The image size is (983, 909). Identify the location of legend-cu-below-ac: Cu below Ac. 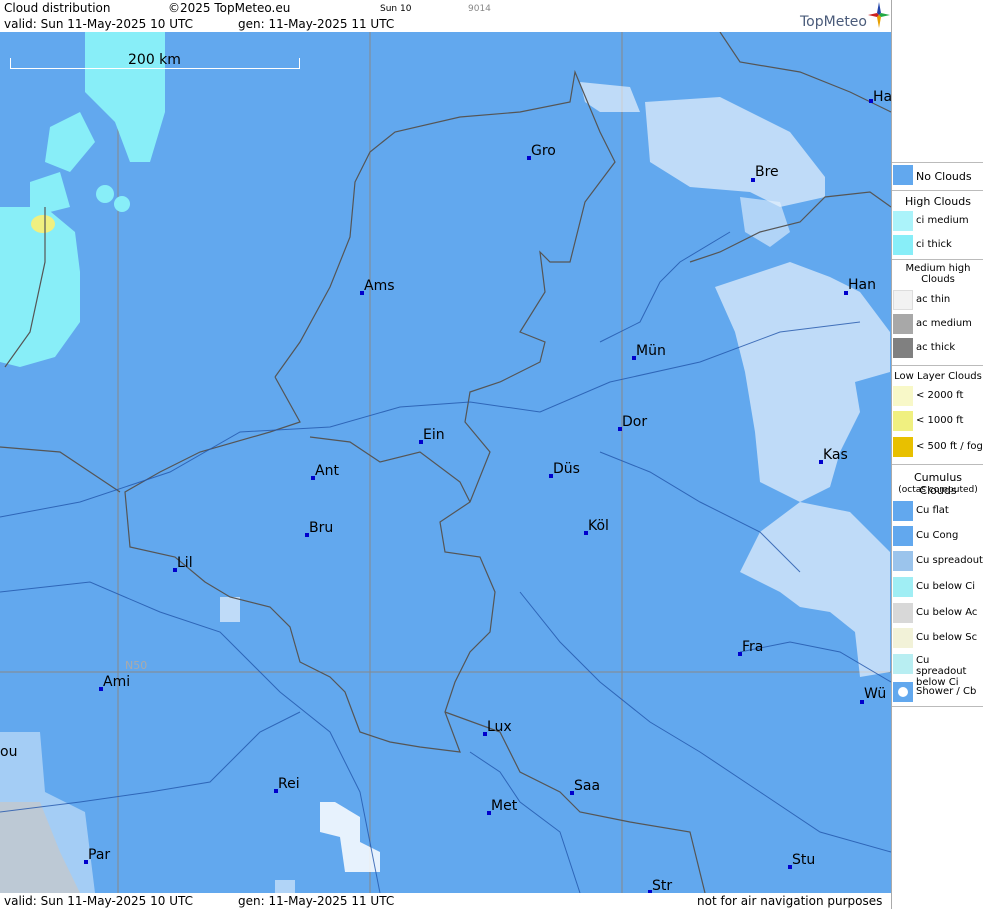
(937, 614).